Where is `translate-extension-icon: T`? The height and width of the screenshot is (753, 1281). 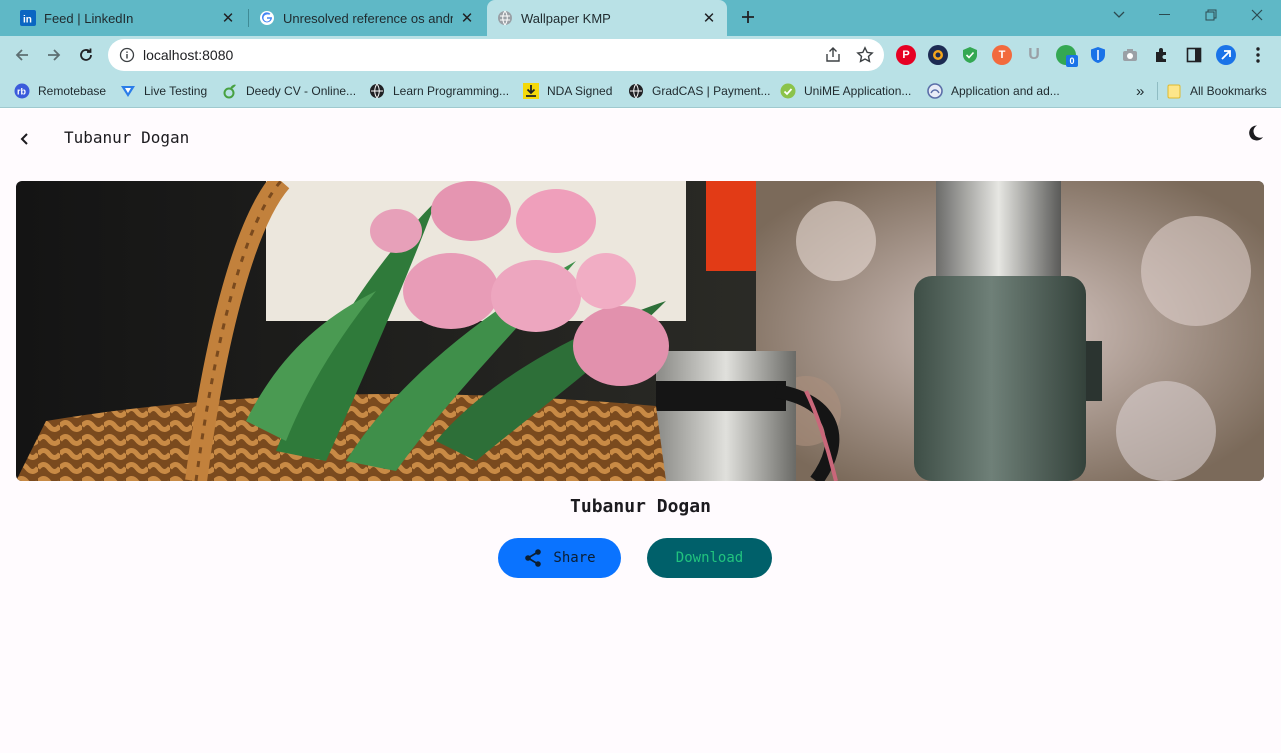 translate-extension-icon: T is located at coordinates (1002, 55).